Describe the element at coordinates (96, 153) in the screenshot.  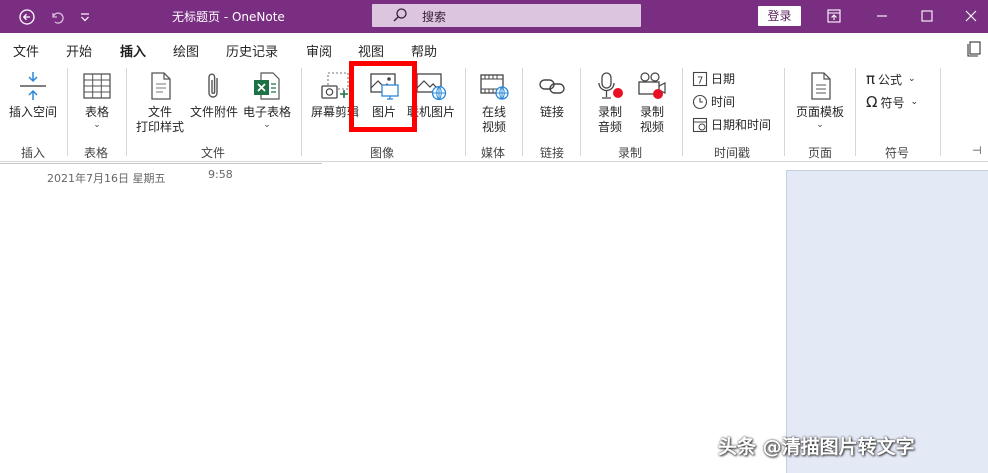
I see `group-label-tables: 表格` at that location.